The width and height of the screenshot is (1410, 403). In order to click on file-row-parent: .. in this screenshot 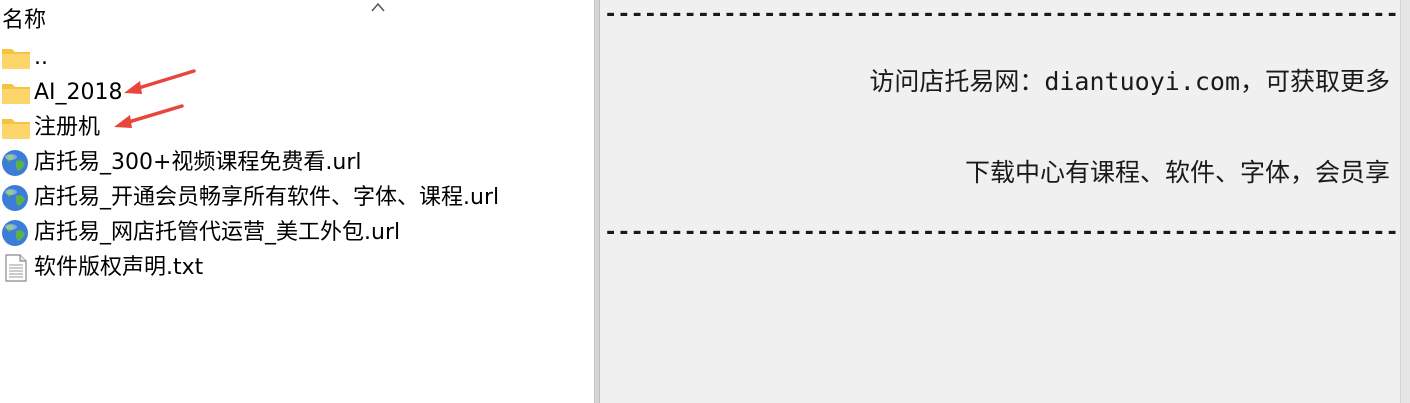, I will do `click(297, 57)`.